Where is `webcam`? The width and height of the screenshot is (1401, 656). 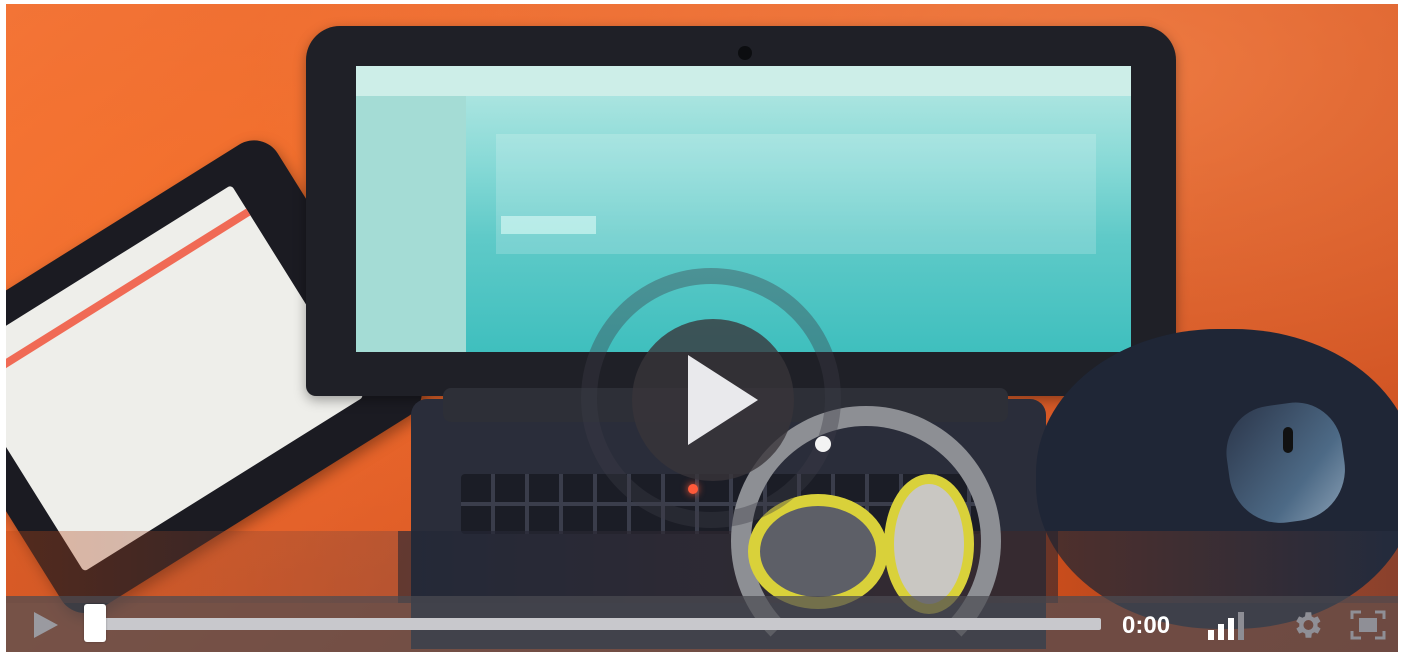
webcam is located at coordinates (745, 53).